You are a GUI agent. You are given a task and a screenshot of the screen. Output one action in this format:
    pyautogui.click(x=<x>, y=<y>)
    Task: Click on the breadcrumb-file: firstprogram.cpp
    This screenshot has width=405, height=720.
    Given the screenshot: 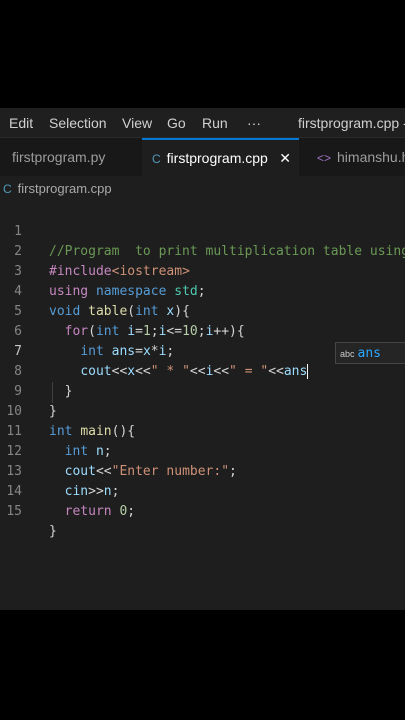 What is the action you would take?
    pyautogui.click(x=65, y=188)
    